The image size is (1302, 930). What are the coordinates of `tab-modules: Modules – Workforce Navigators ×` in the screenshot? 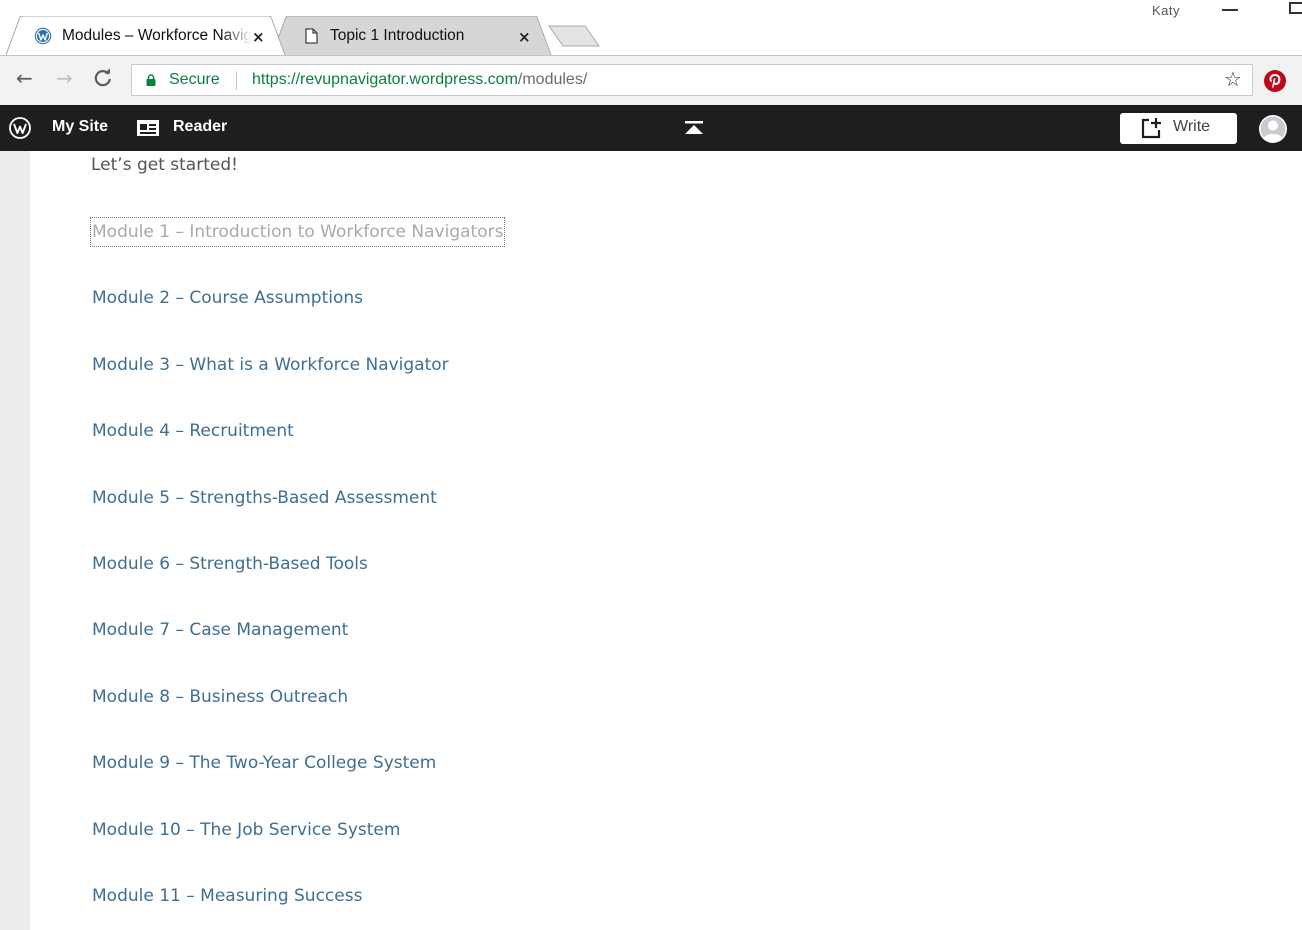 It's located at (146, 35).